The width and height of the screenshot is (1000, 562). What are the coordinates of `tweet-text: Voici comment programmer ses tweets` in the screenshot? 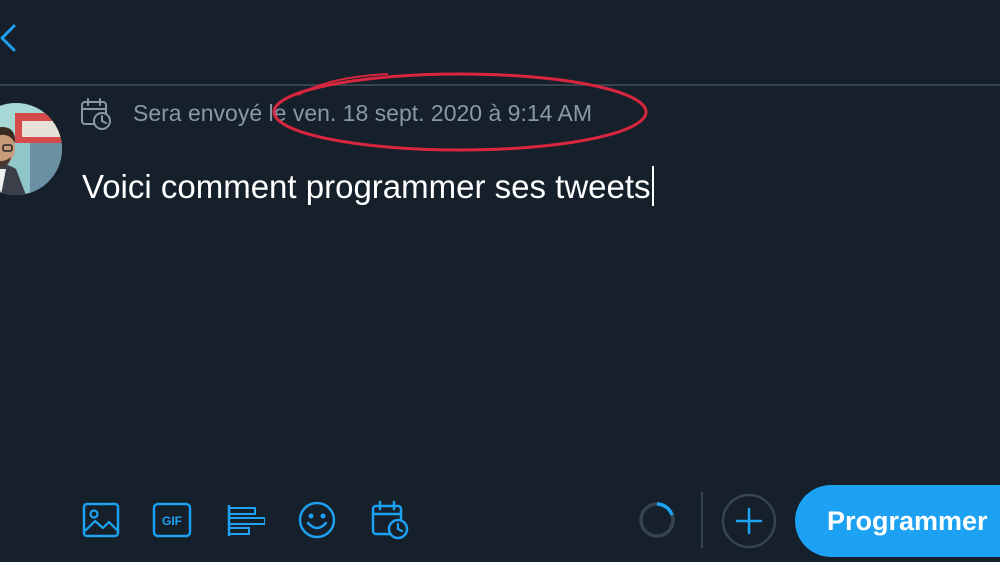 It's located at (366, 186).